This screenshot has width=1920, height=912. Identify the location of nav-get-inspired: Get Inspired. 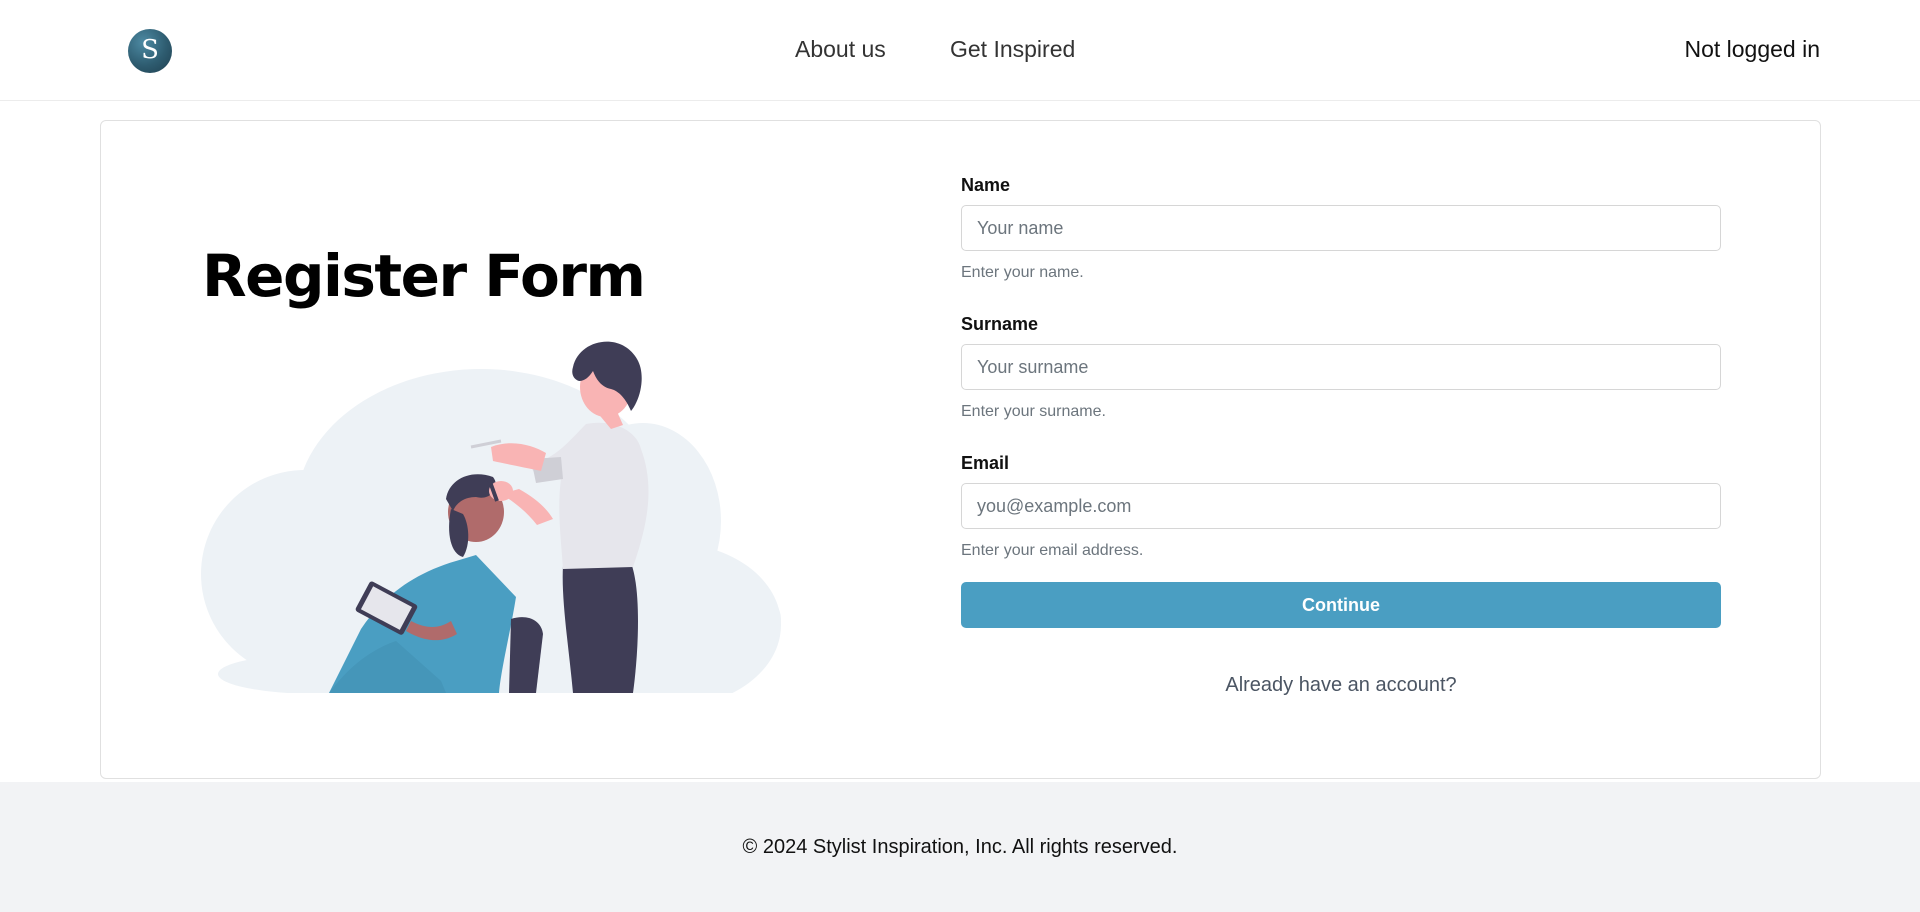
(1012, 49).